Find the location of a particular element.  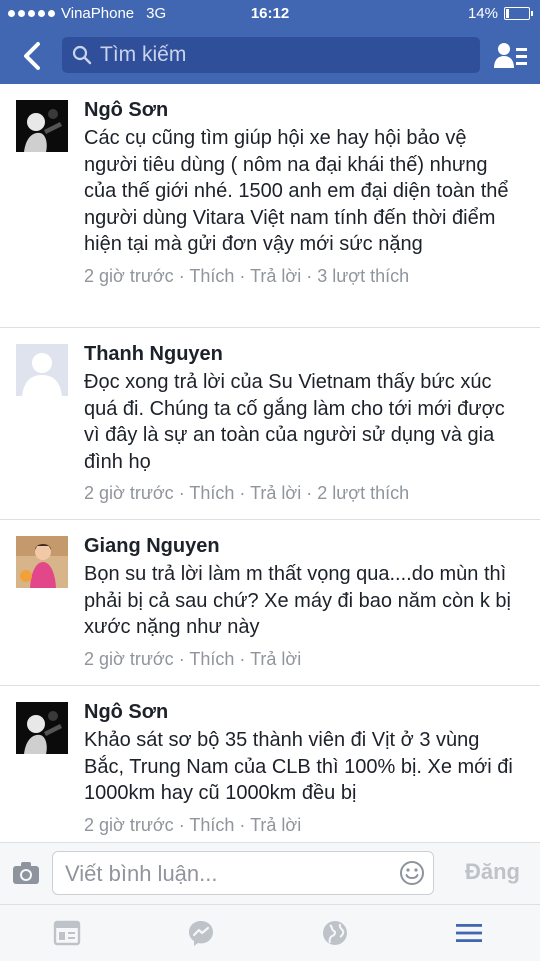

comment-author: Thanh Nguyen is located at coordinates (304, 354).